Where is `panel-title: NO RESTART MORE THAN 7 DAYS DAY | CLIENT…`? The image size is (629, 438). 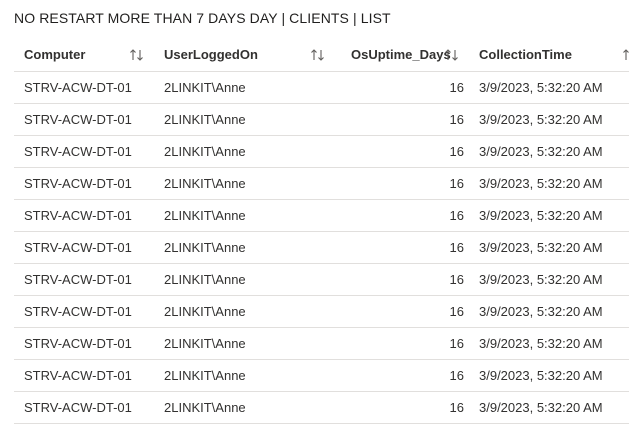 panel-title: NO RESTART MORE THAN 7 DAYS DAY | CLIENT… is located at coordinates (202, 18).